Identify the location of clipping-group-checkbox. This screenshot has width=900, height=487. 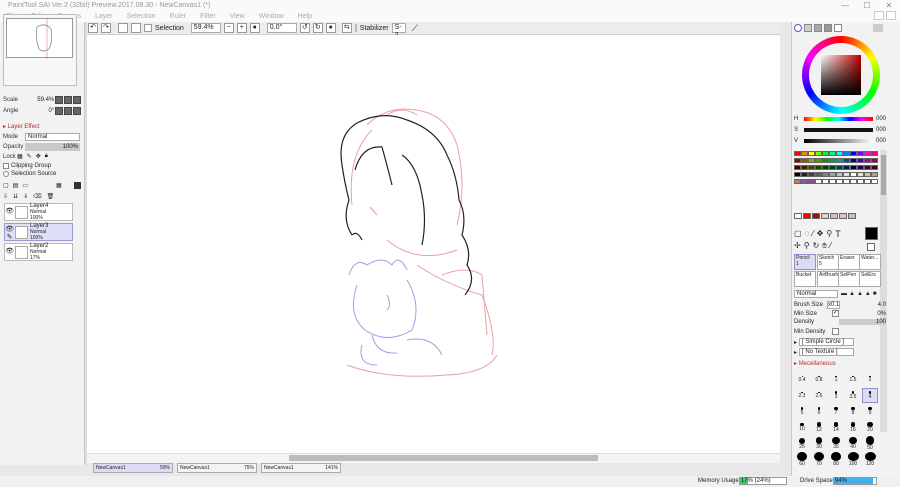
(6, 166).